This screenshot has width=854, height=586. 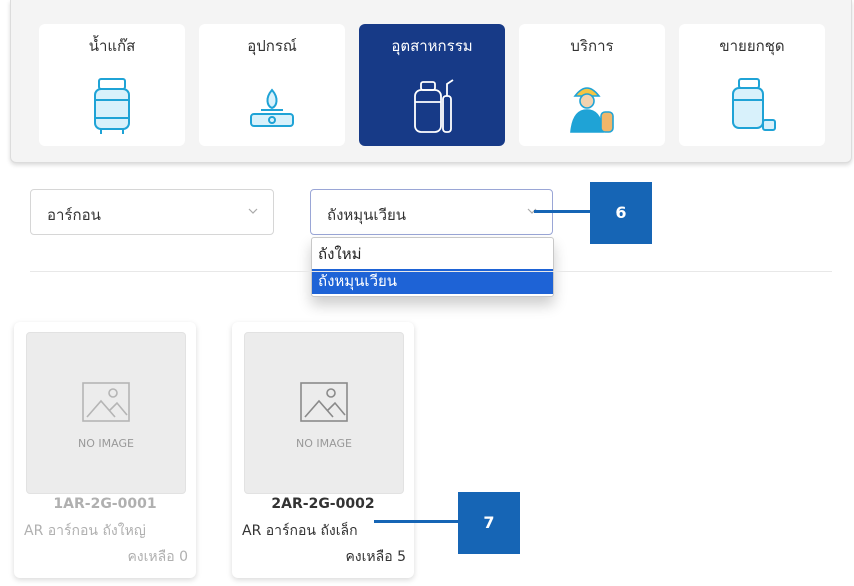 I want to click on dropdown-option-rotating: ถังหมุนเวียน, so click(x=432, y=281).